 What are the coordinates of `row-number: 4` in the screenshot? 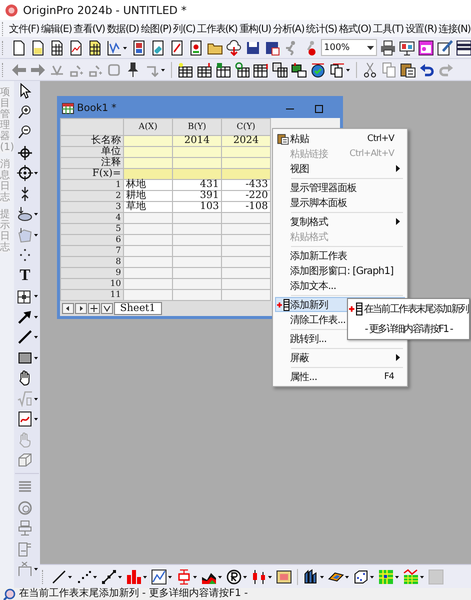 It's located at (92, 218).